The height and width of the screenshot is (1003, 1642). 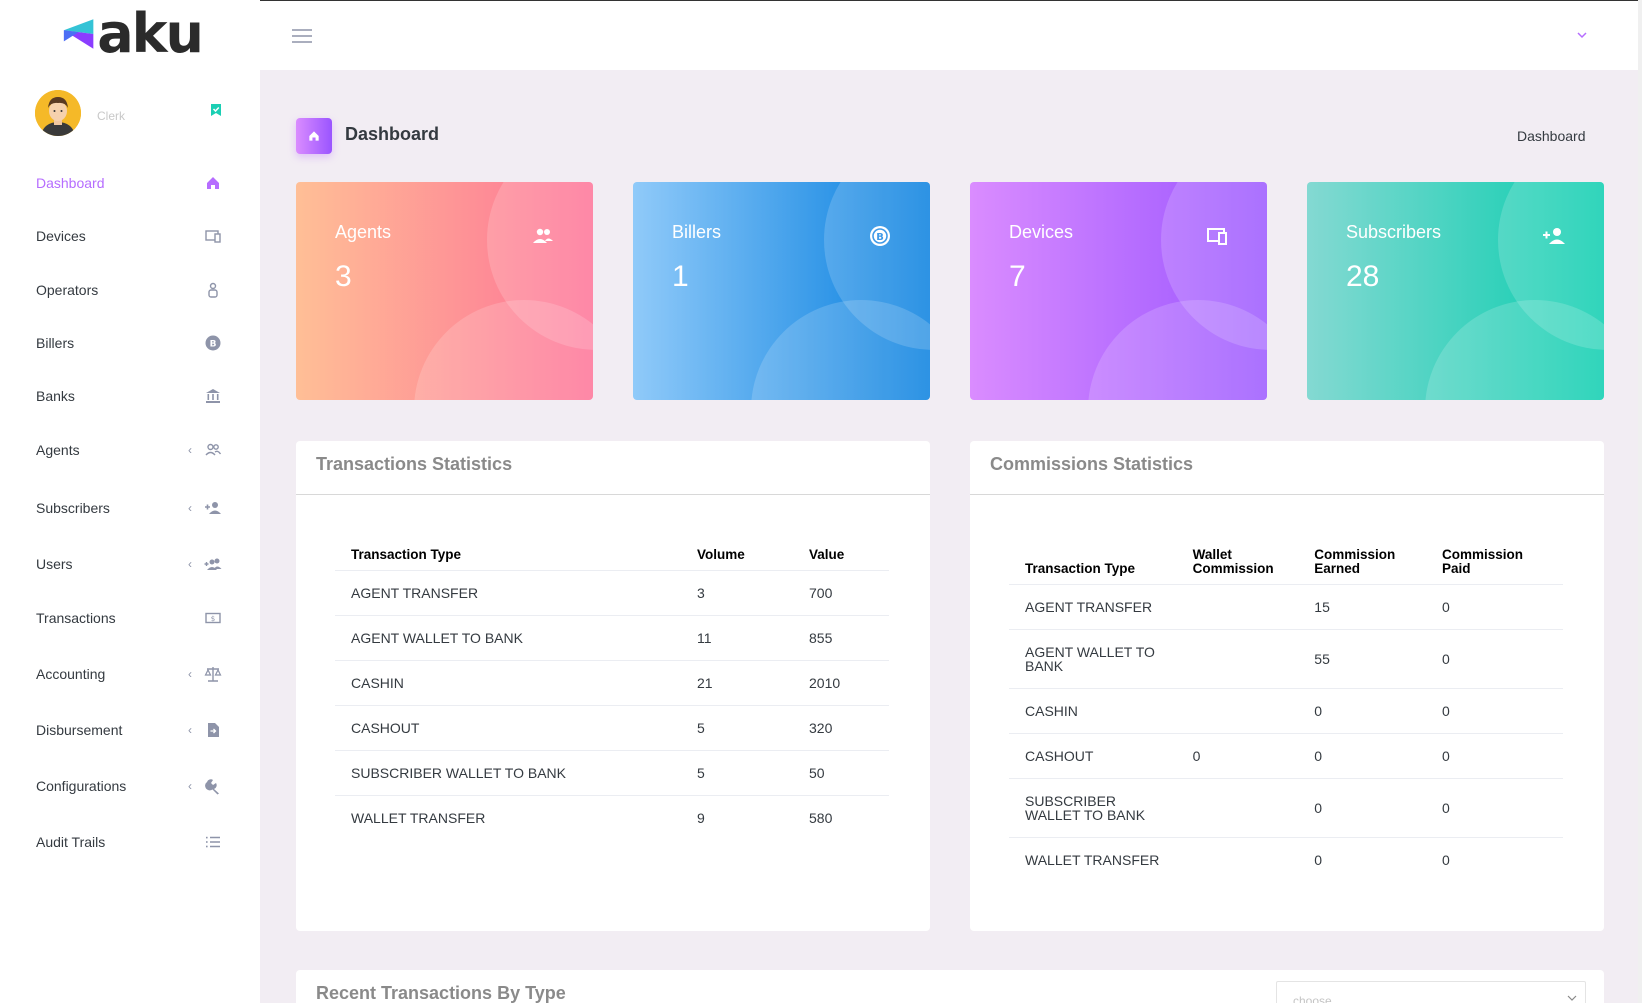 I want to click on table-row: WALLET TRANSFER 9 580, so click(x=612, y=818).